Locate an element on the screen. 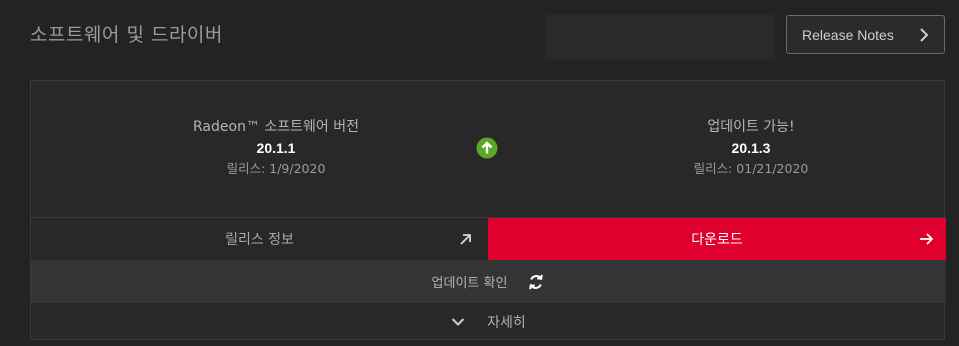 Image resolution: width=959 pixels, height=346 pixels. release-info-label: 릴리스 정보 is located at coordinates (259, 240).